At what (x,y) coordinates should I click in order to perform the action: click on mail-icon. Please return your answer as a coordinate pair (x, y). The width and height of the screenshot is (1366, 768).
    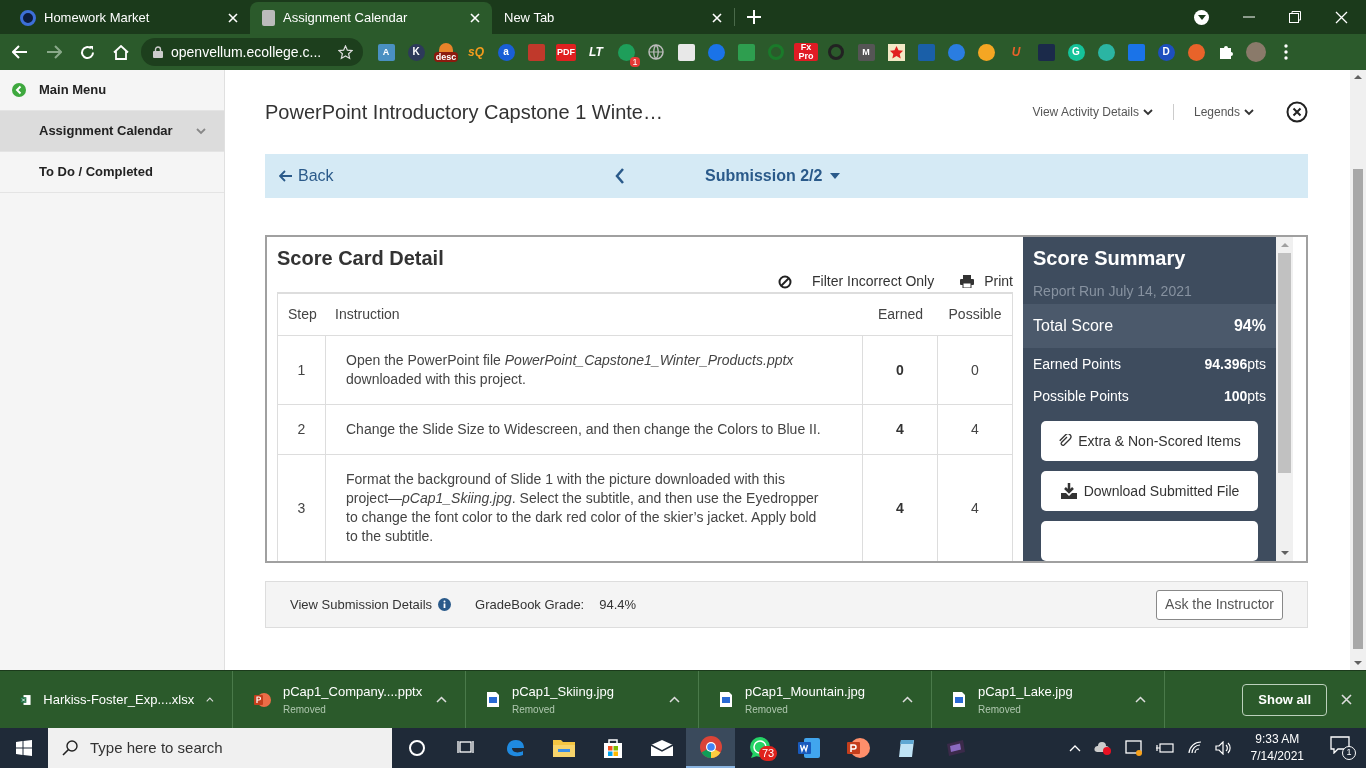
    Looking at the image, I should click on (661, 748).